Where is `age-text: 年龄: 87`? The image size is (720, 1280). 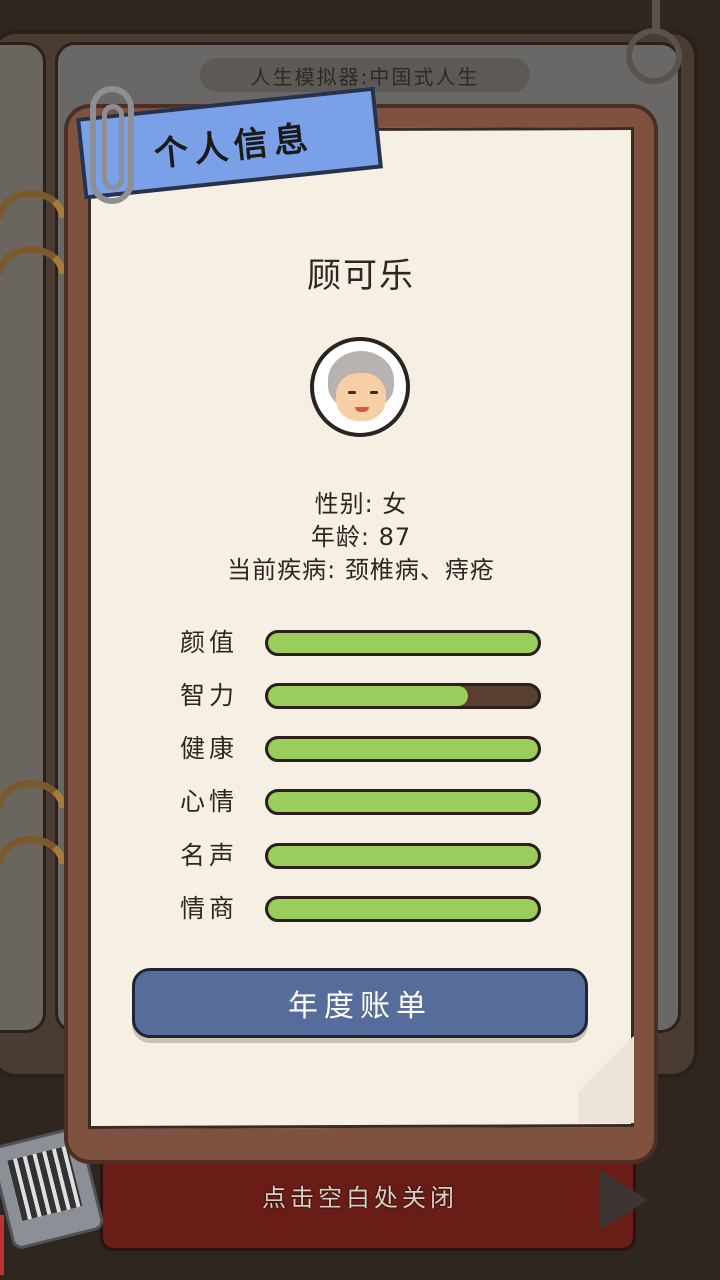
age-text: 年龄: 87 is located at coordinates (361, 537).